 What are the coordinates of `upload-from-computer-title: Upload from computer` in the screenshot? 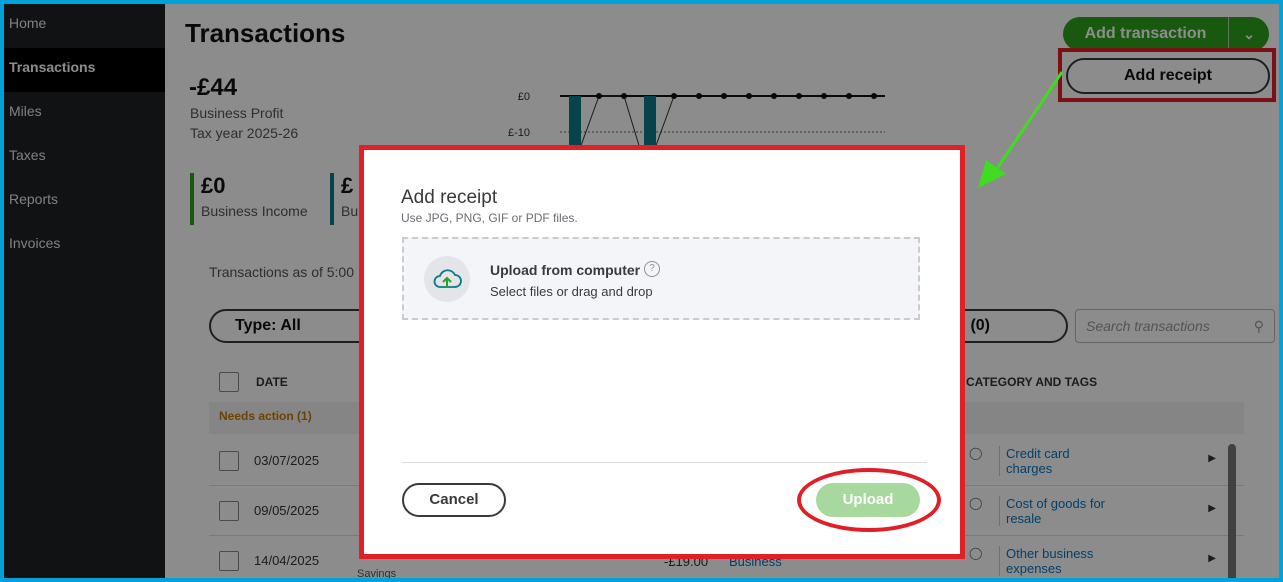 It's located at (565, 270).